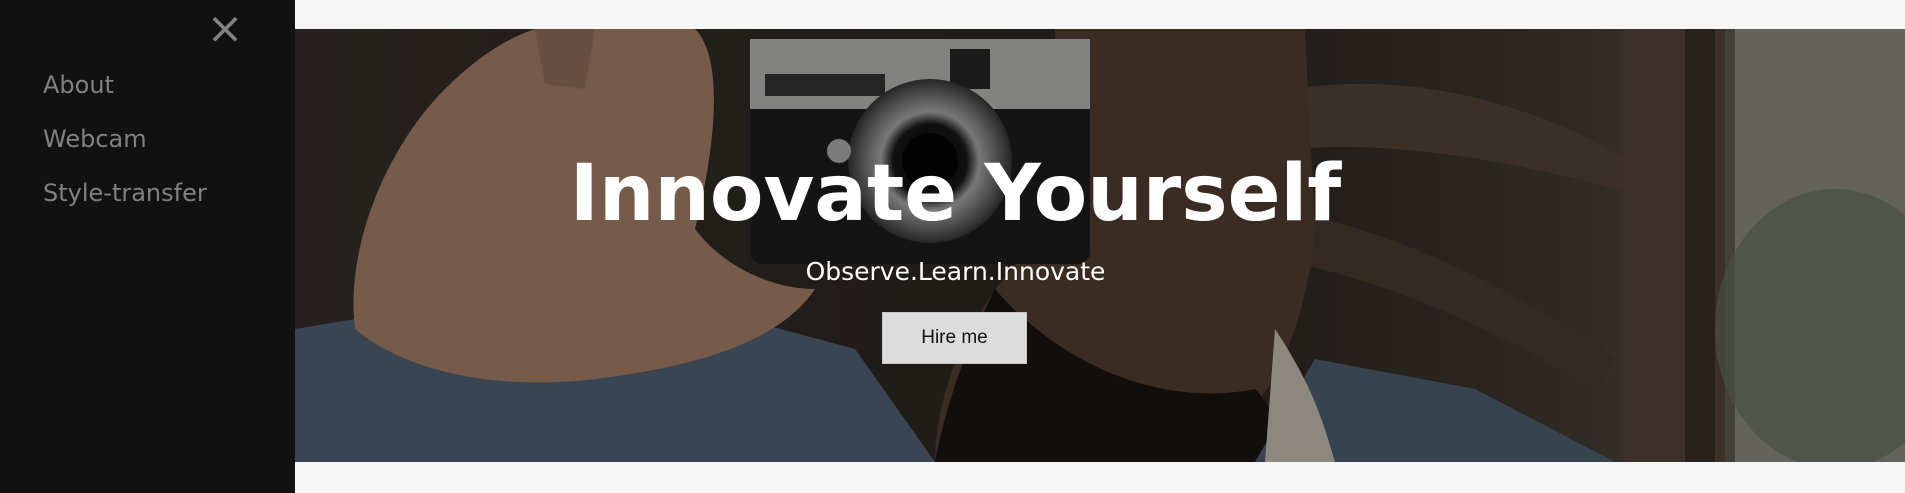 The image size is (1905, 493). I want to click on hire-me-button: Hire me, so click(954, 338).